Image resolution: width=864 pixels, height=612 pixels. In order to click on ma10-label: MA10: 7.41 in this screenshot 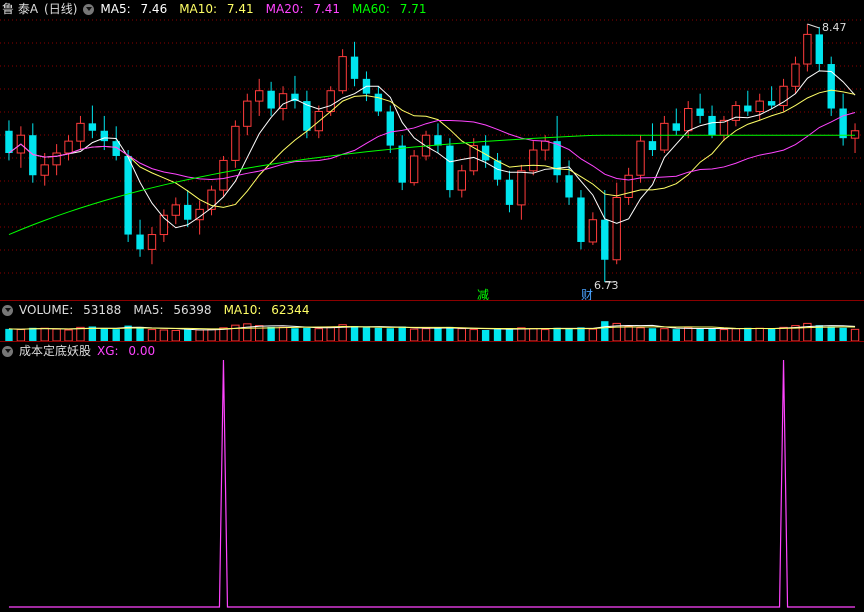, I will do `click(216, 9)`.